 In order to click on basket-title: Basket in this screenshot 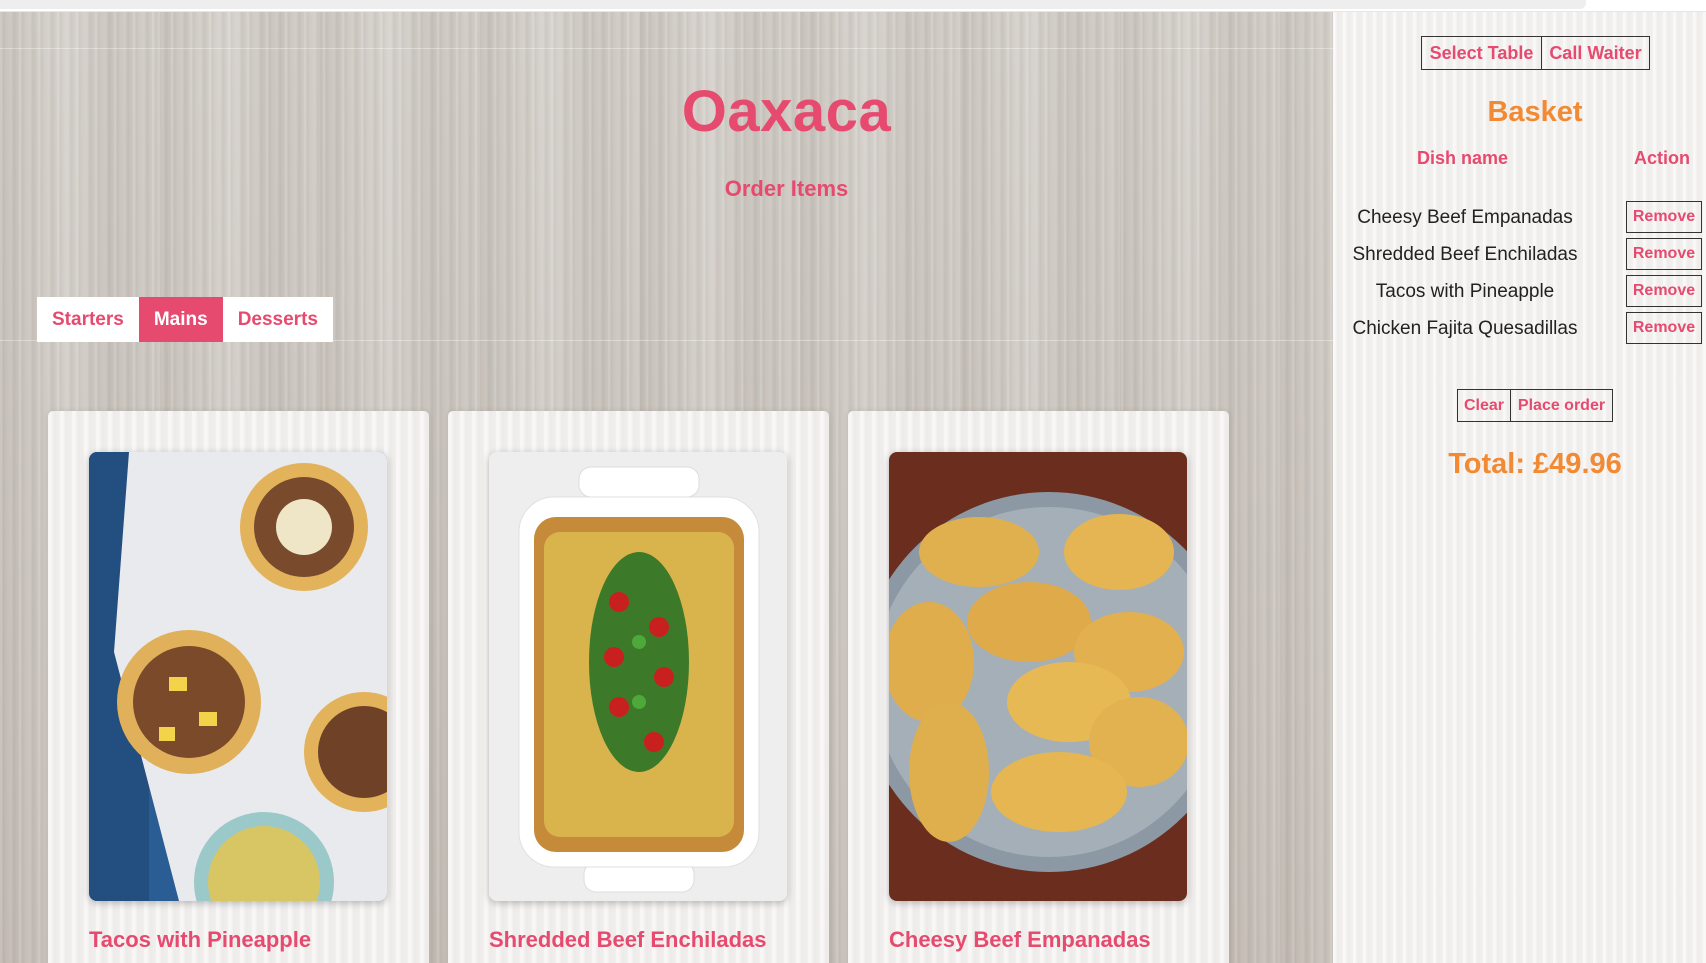, I will do `click(1535, 112)`.